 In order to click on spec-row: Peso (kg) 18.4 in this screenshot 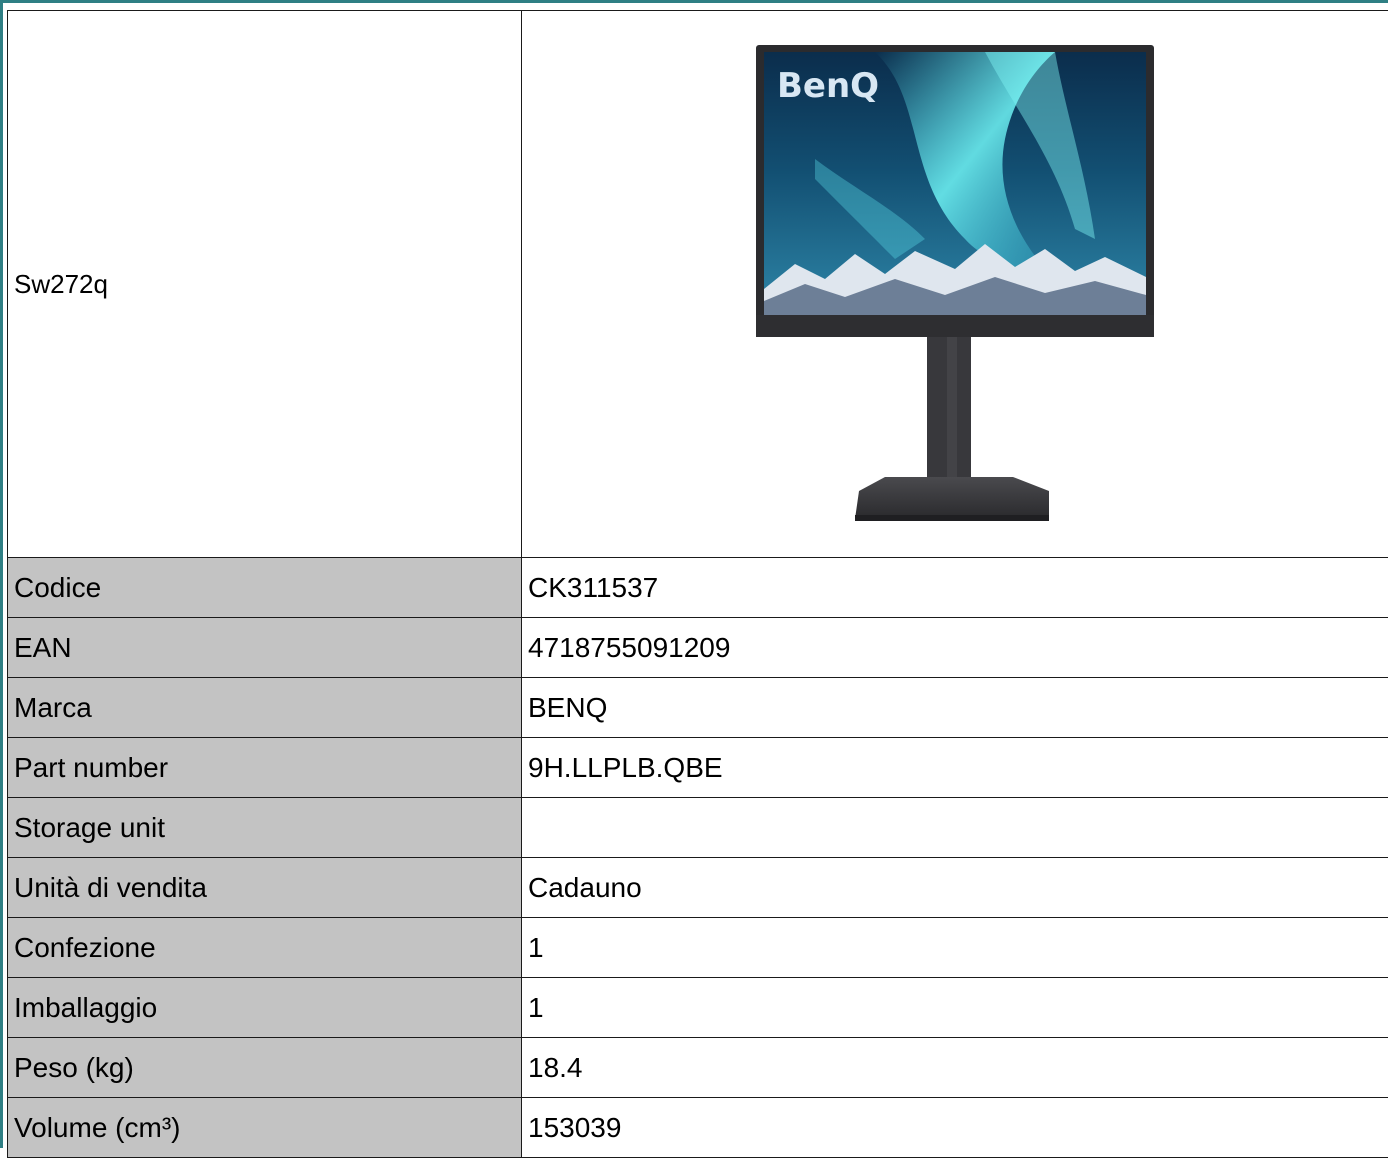, I will do `click(698, 1068)`.